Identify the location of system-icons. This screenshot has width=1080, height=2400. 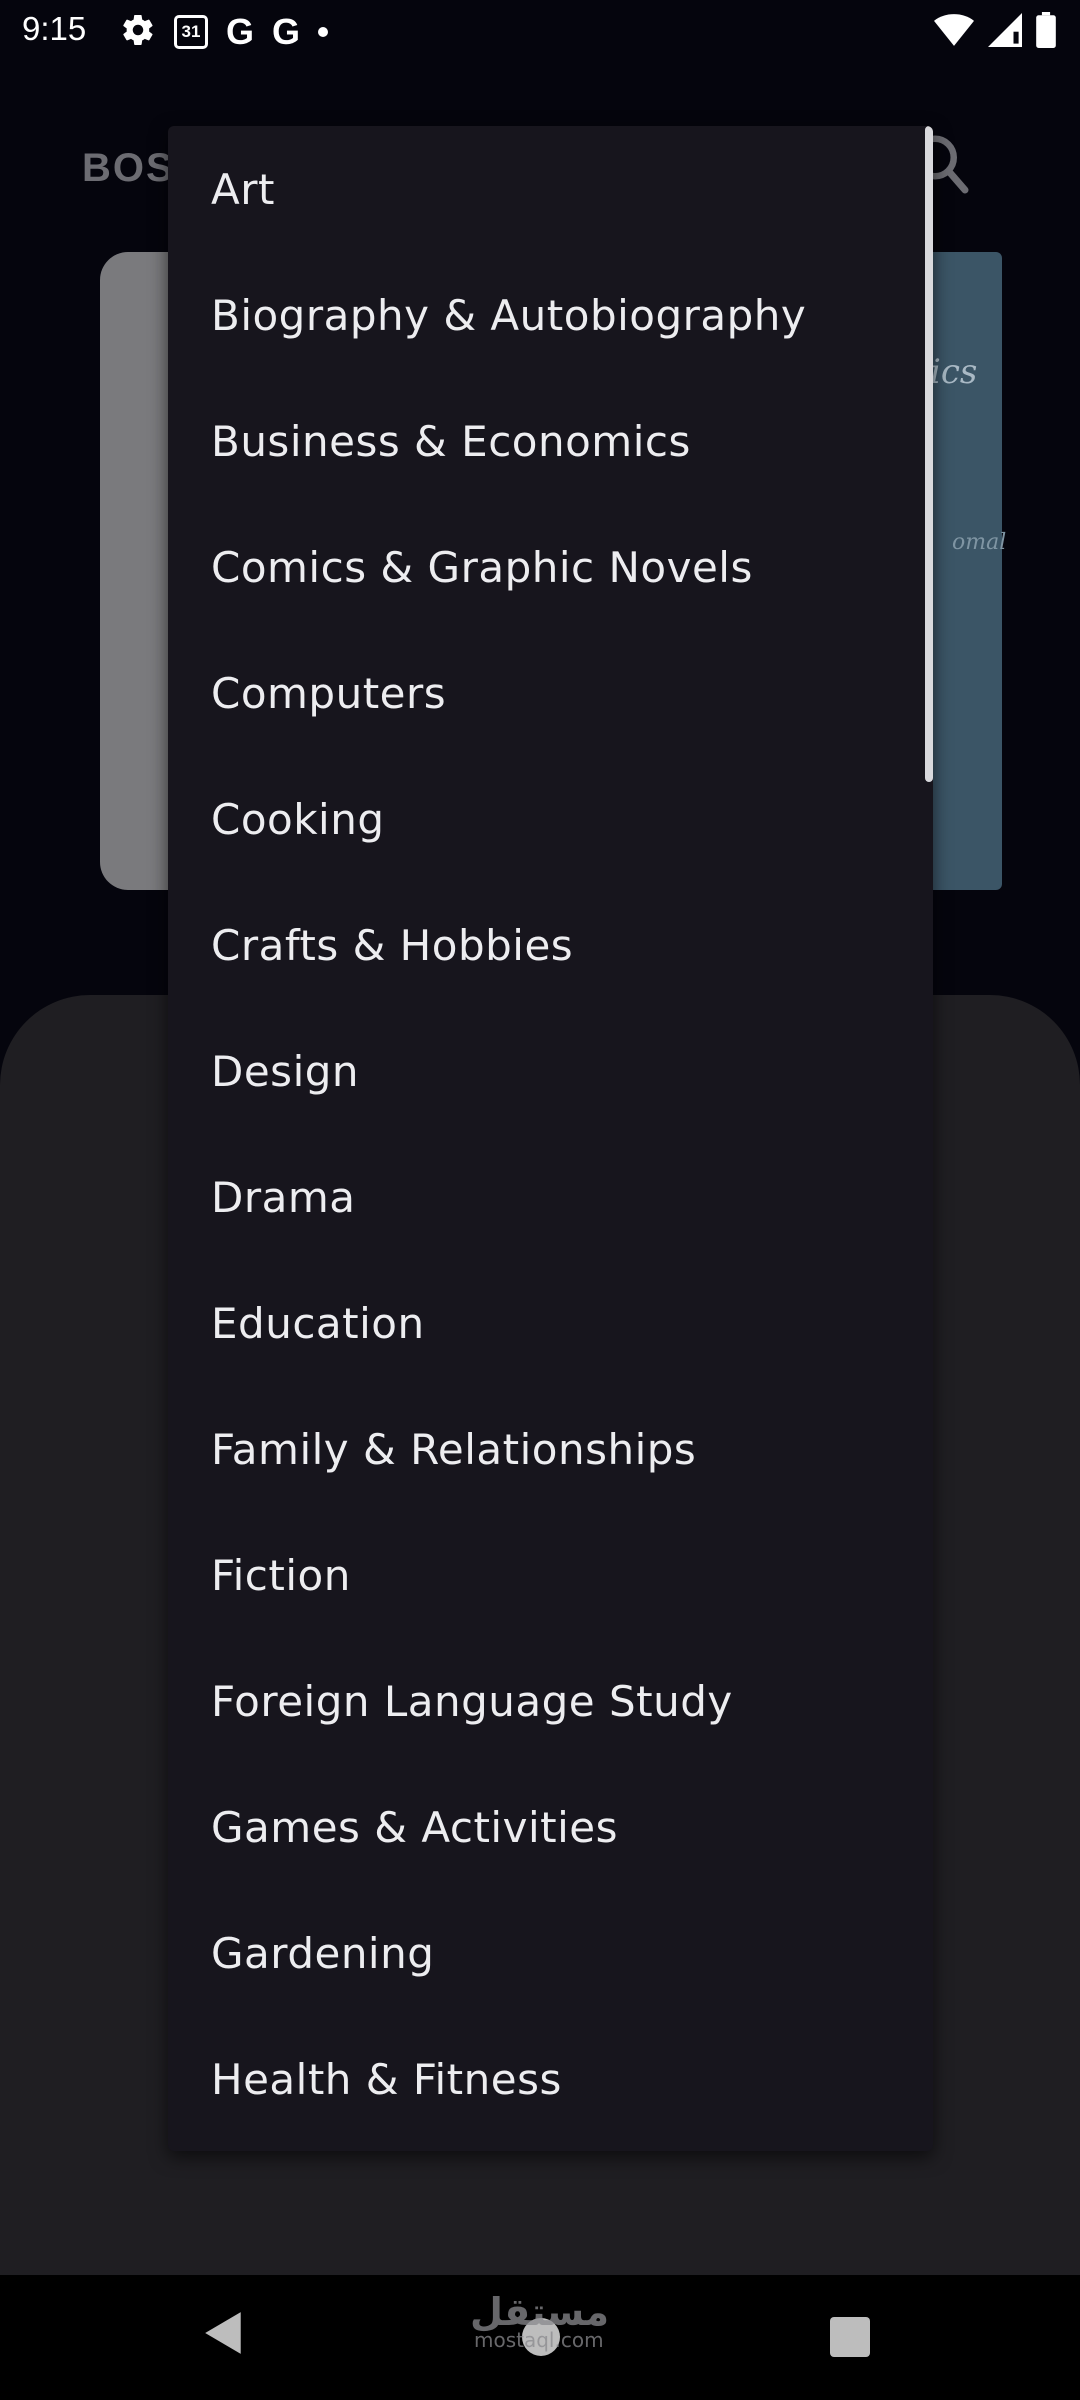
(995, 32).